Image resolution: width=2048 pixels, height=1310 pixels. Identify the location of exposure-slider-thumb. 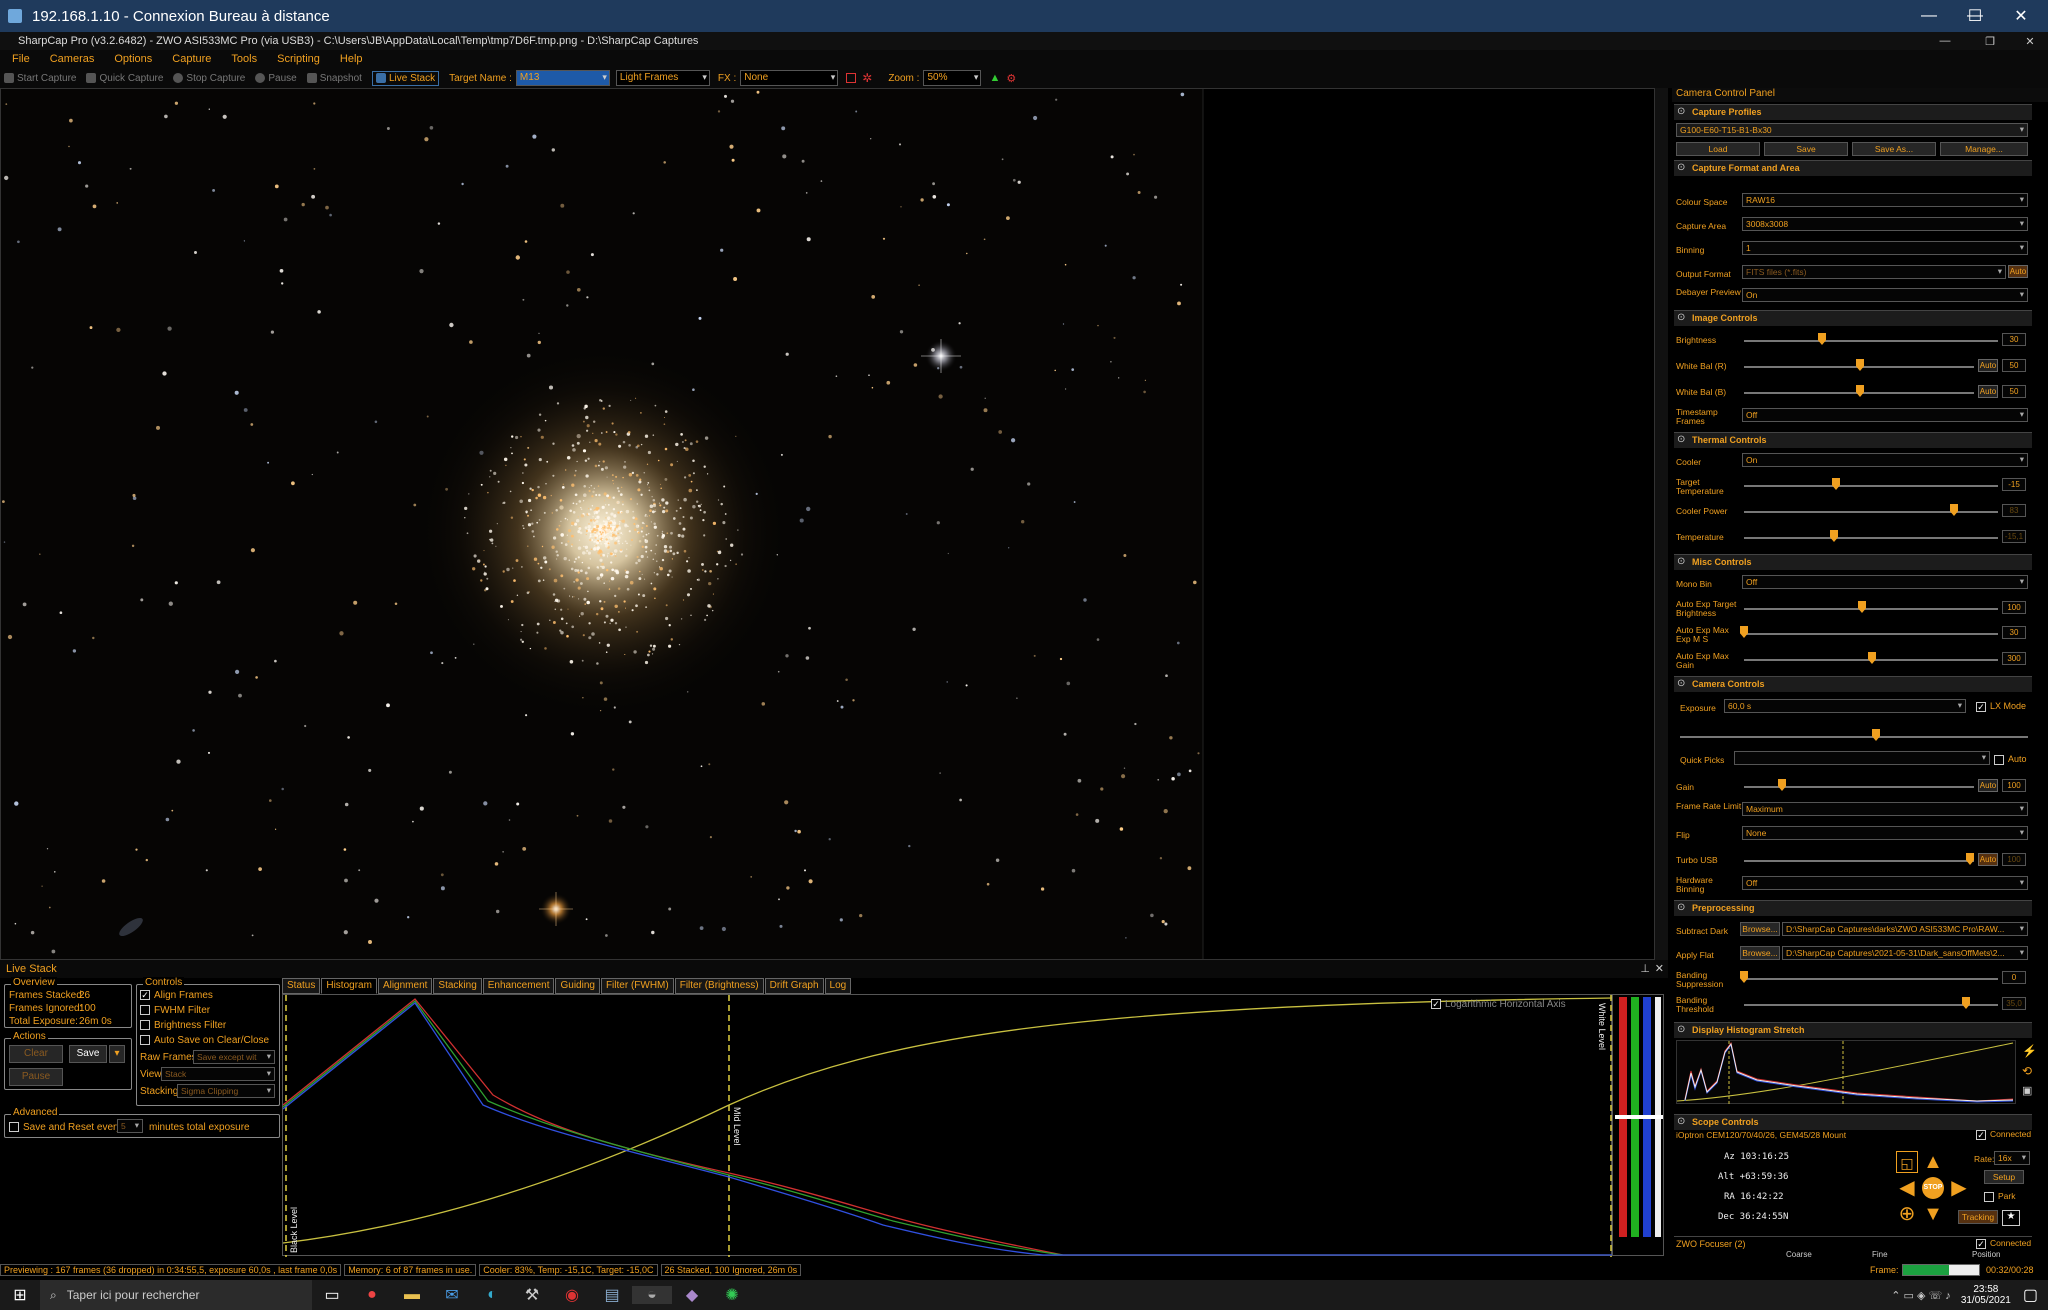
(1876, 735).